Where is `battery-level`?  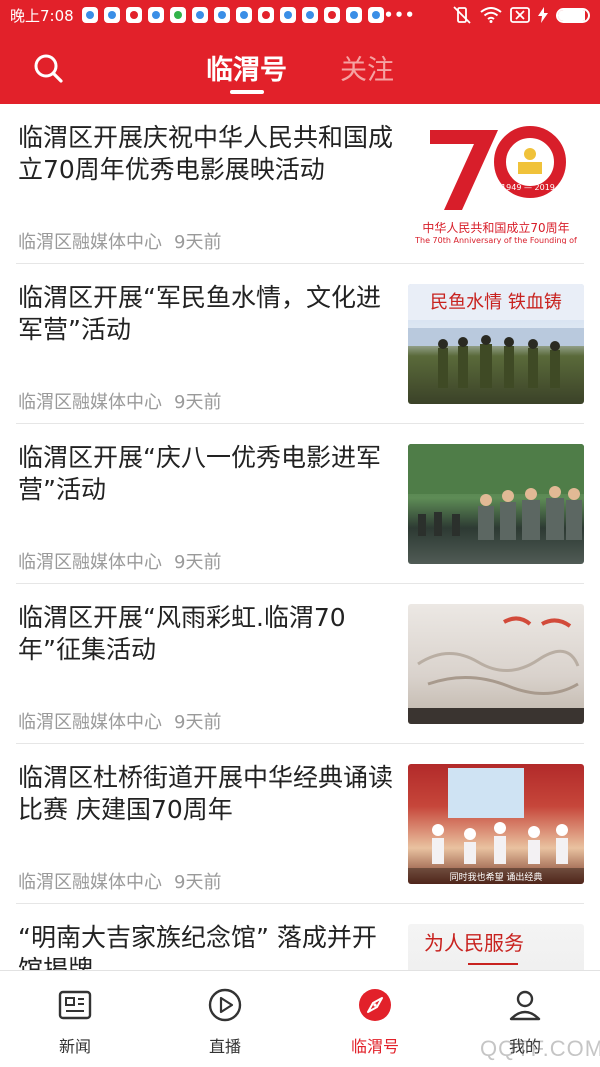
battery-level is located at coordinates (571, 15).